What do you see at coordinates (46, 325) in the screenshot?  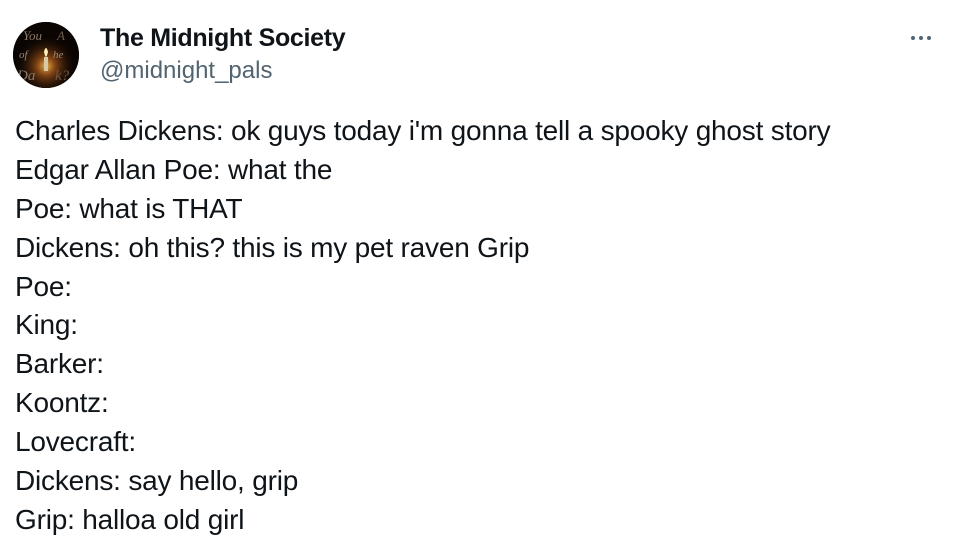 I see `tweet-line: King:` at bounding box center [46, 325].